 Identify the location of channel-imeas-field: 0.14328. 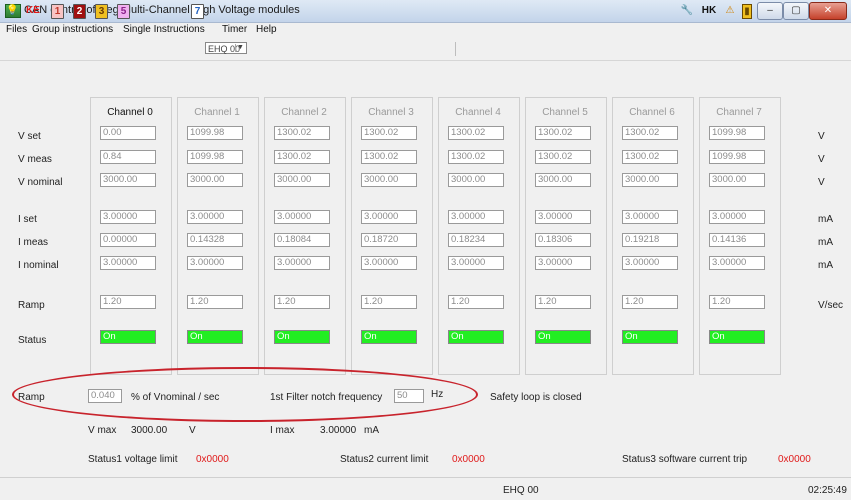
(215, 240).